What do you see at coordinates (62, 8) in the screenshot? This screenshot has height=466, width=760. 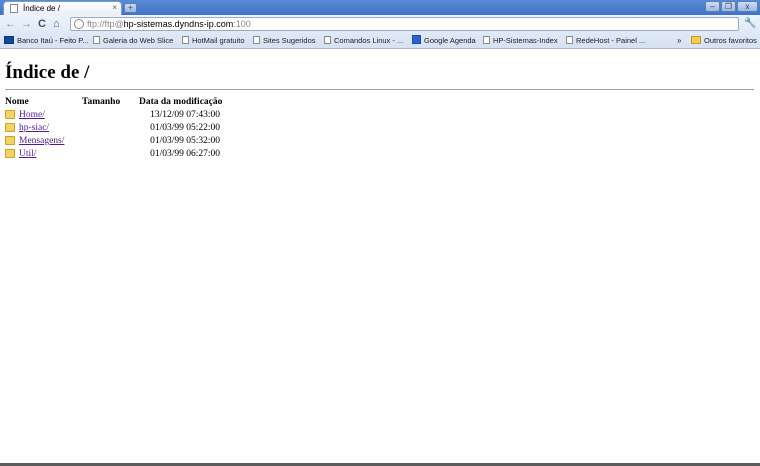 I see `tab-indice: Índice de / ×` at bounding box center [62, 8].